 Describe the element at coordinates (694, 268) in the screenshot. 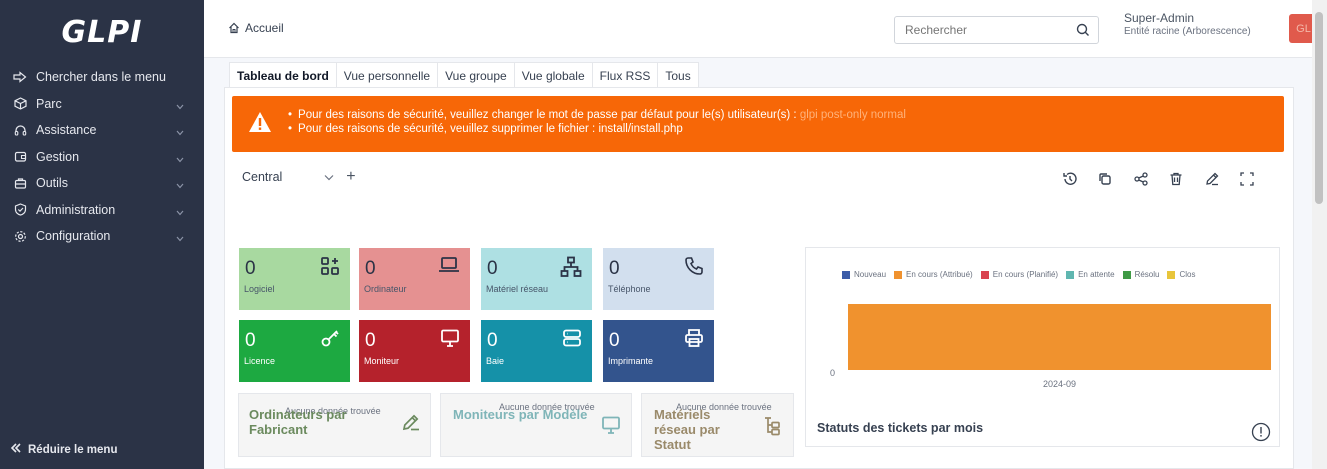

I see `phone-icon` at that location.